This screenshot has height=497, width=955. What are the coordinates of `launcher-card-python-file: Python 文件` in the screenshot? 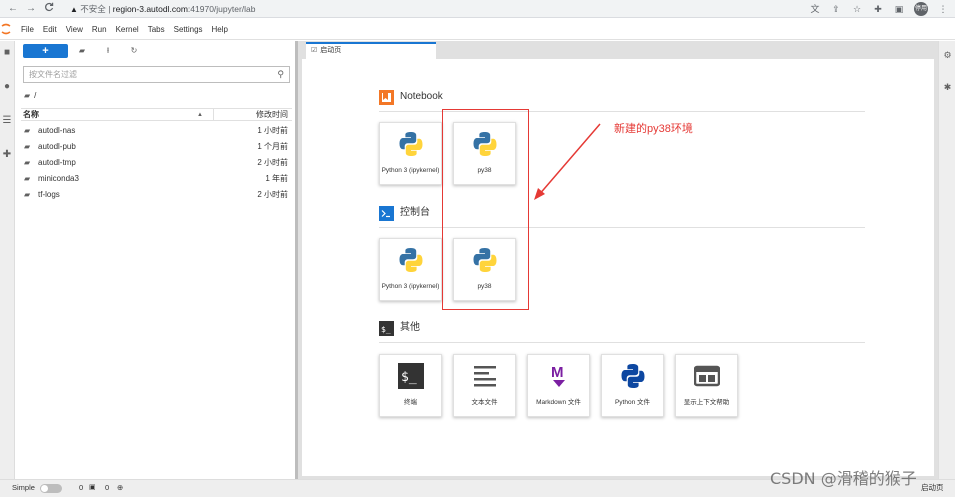 It's located at (632, 385).